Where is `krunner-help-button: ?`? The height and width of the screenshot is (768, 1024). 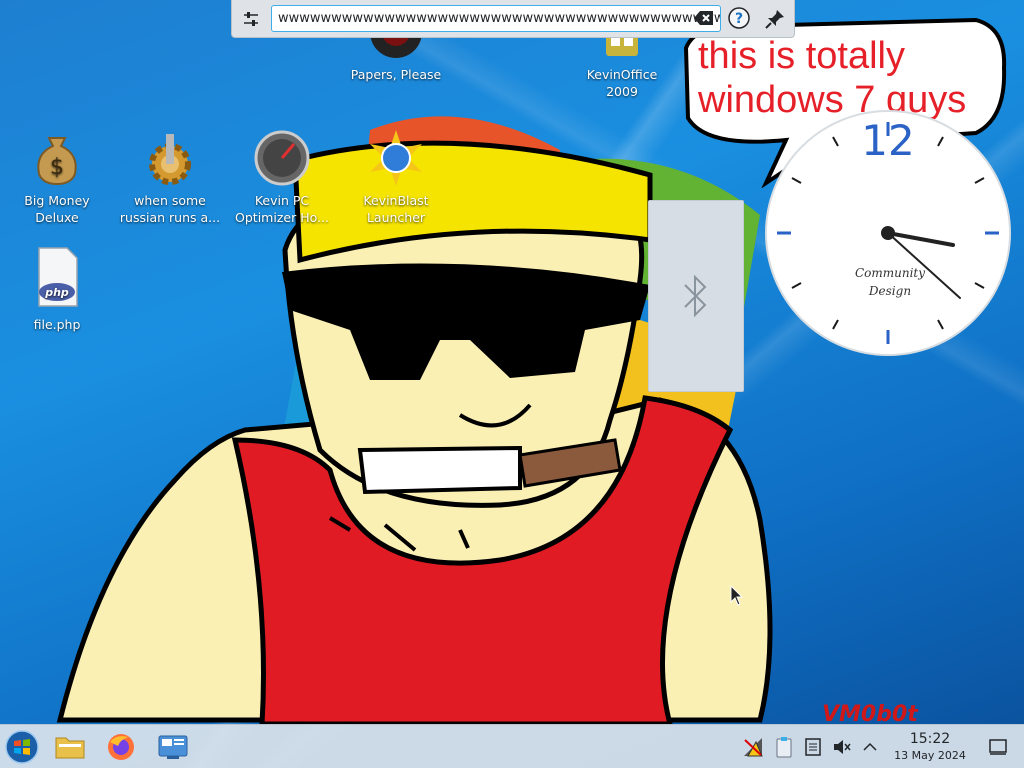 krunner-help-button: ? is located at coordinates (739, 18).